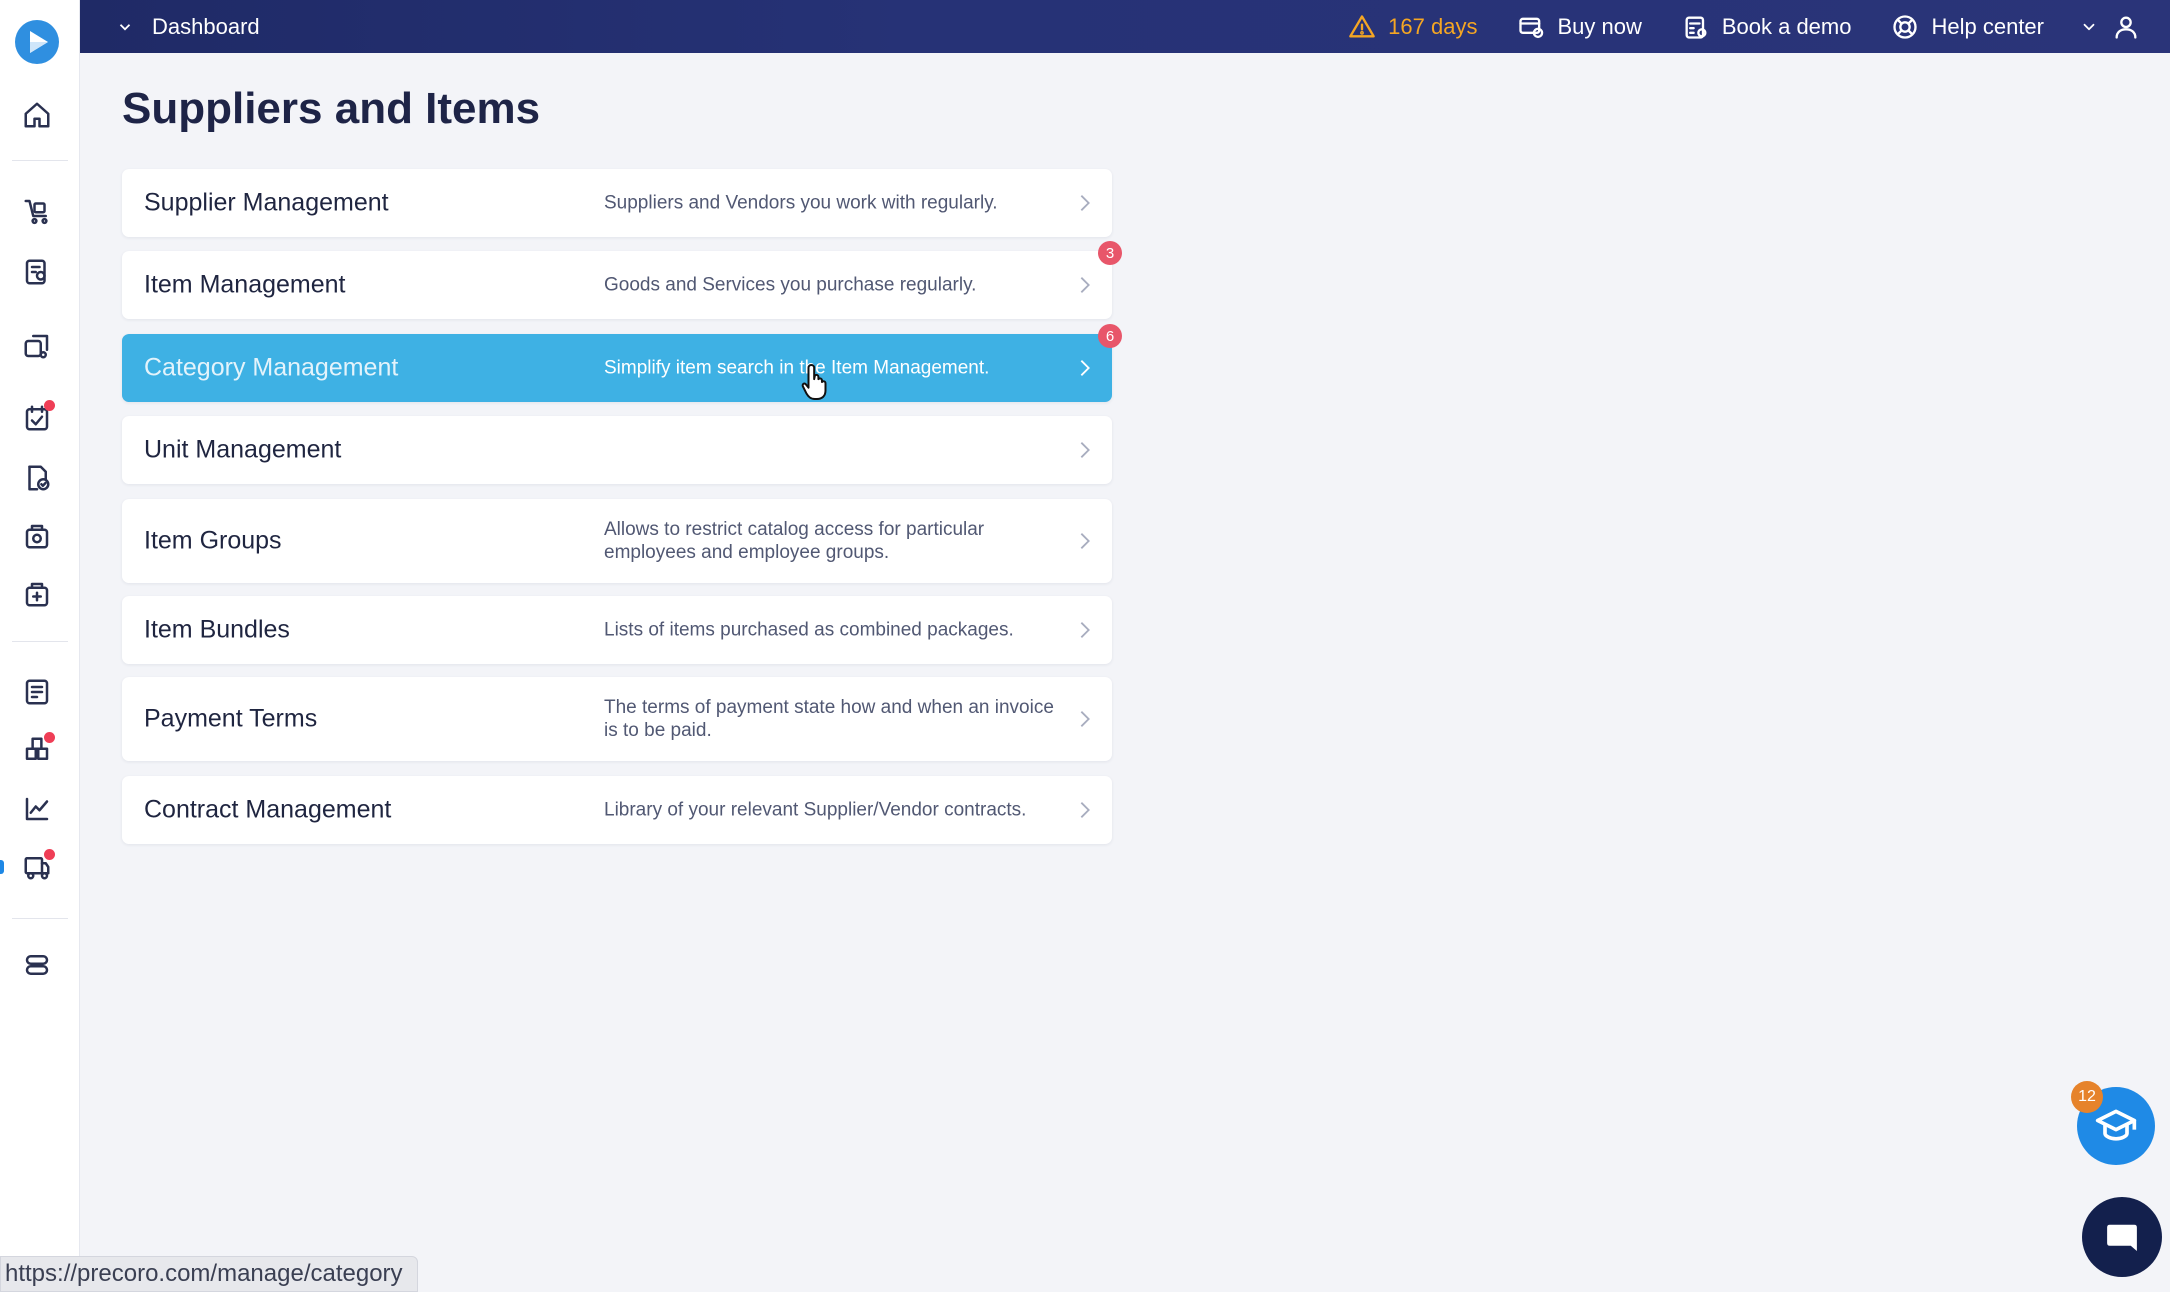 The height and width of the screenshot is (1292, 2170). I want to click on hand-cursor-icon, so click(817, 382).